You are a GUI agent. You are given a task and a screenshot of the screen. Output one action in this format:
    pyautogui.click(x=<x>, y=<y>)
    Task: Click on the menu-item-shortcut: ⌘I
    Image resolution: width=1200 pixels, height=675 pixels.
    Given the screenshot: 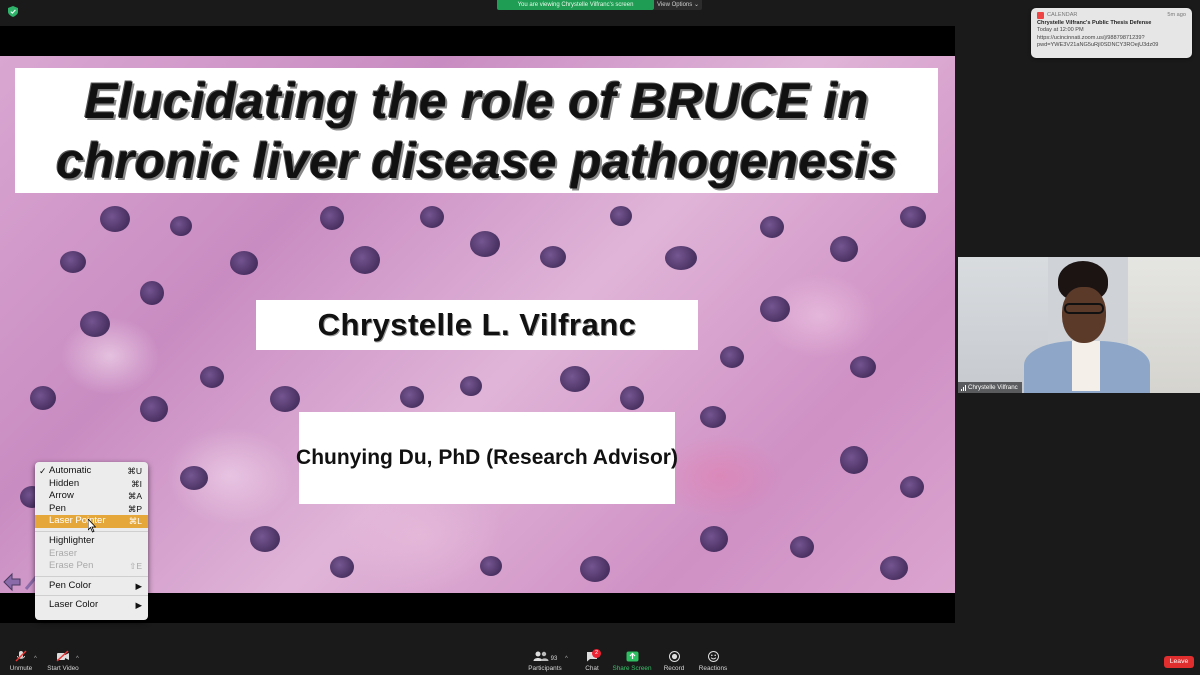 What is the action you would take?
    pyautogui.click(x=136, y=483)
    